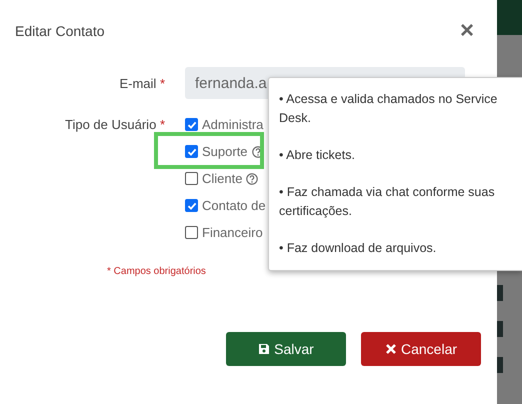  Describe the element at coordinates (141, 83) in the screenshot. I see `email-label: E-mail *` at that location.